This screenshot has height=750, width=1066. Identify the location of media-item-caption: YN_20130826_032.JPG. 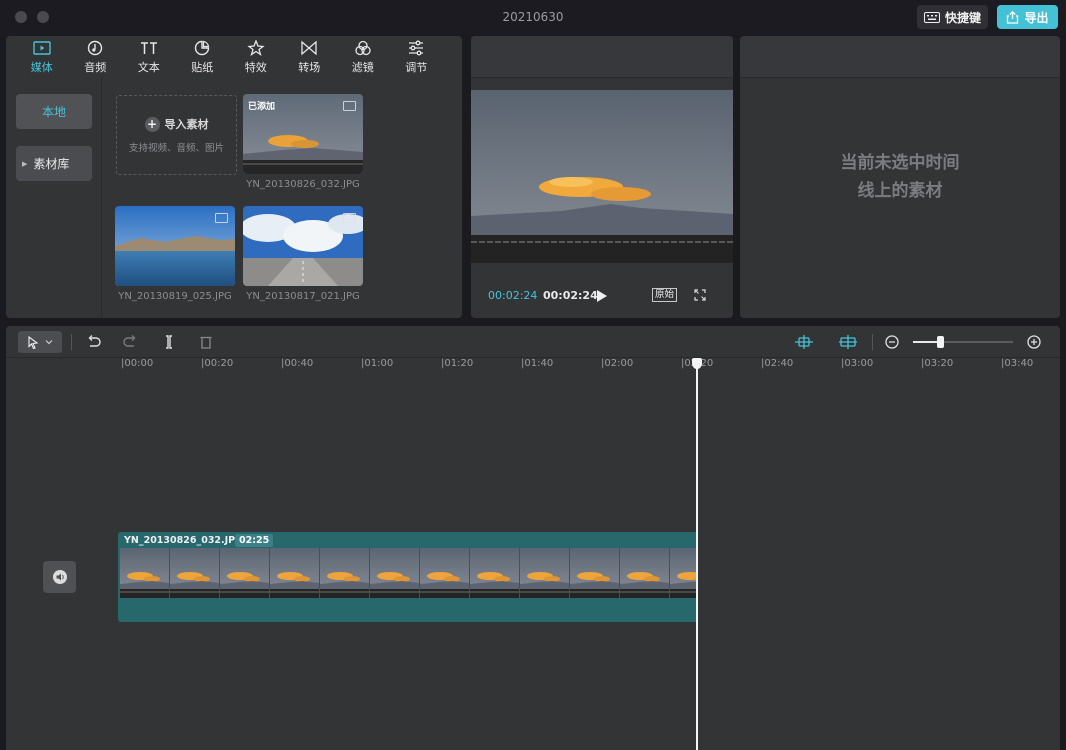
(303, 184).